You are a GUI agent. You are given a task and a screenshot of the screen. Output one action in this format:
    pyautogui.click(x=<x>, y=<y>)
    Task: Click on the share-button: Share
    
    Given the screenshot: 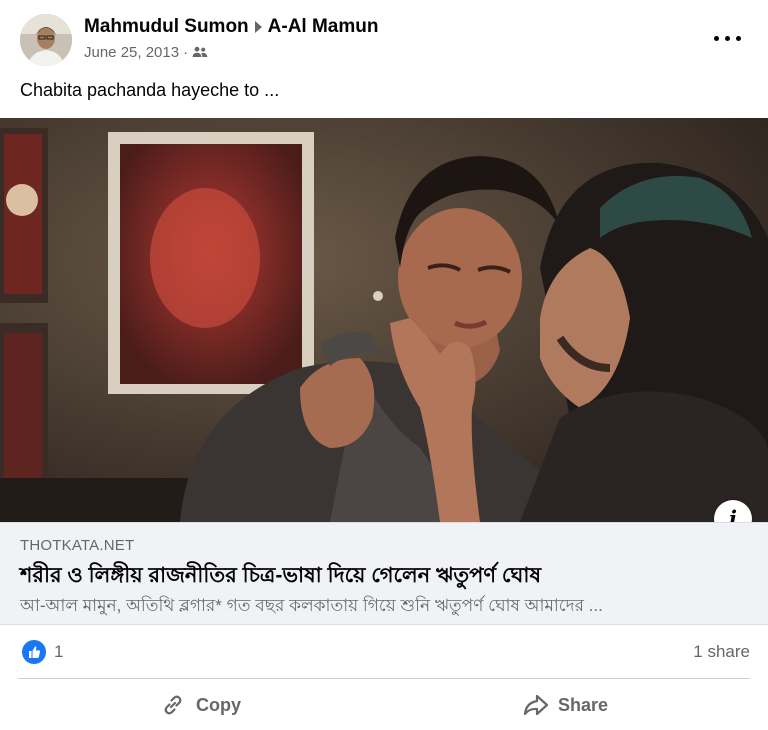 What is the action you would take?
    pyautogui.click(x=572, y=705)
    